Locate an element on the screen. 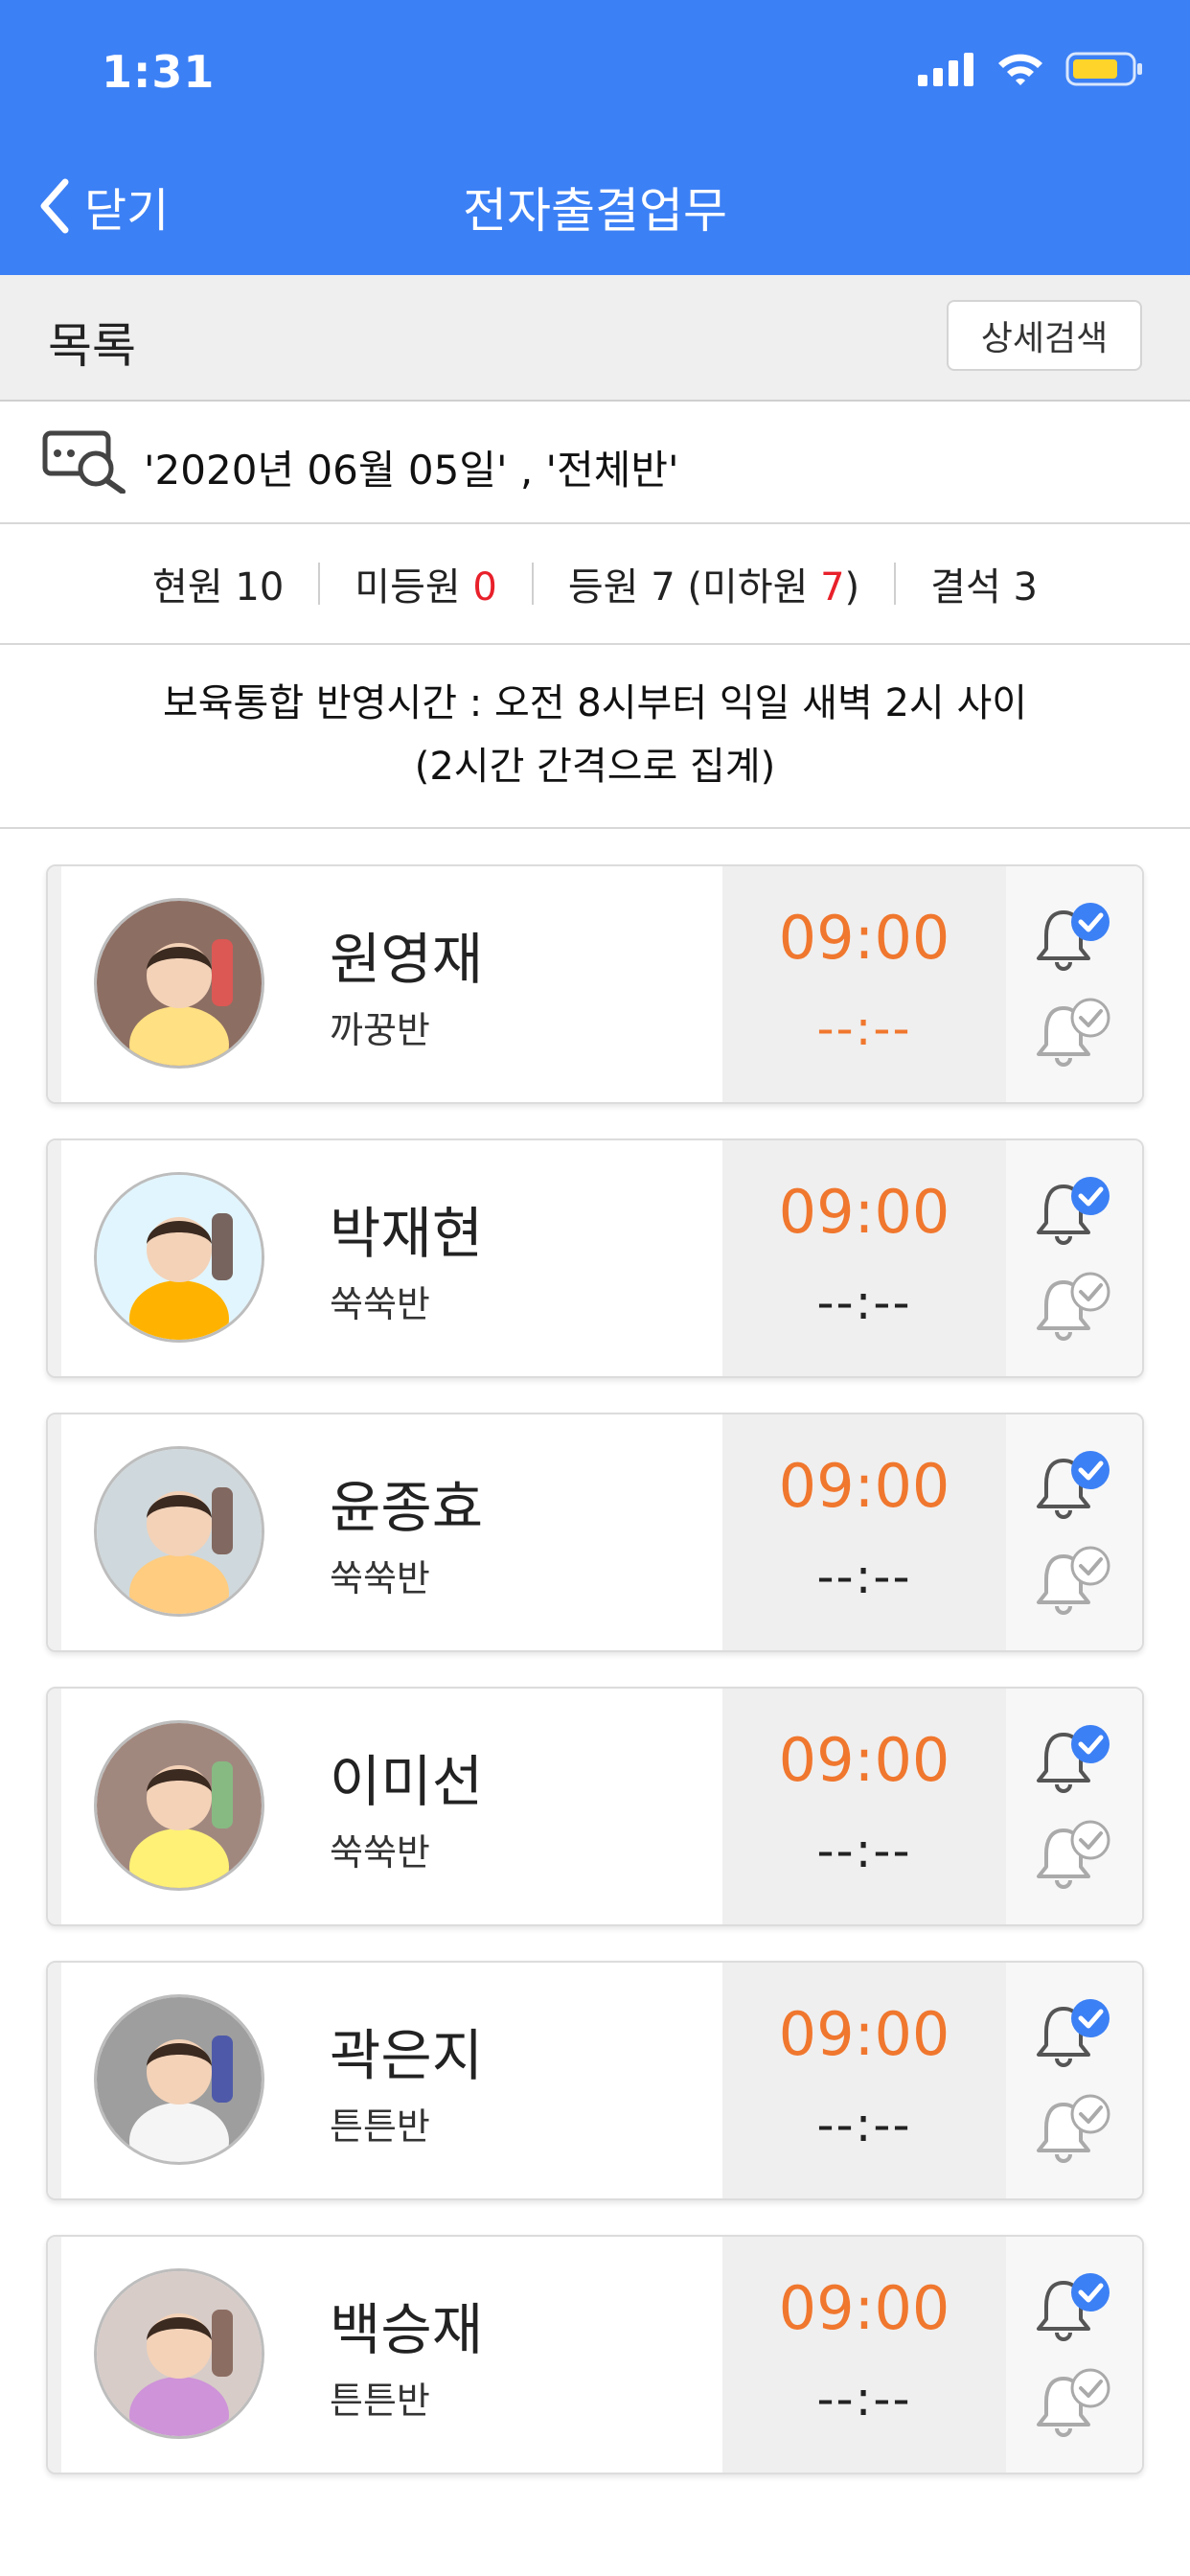  child-class: 까꿍반 is located at coordinates (380, 1030).